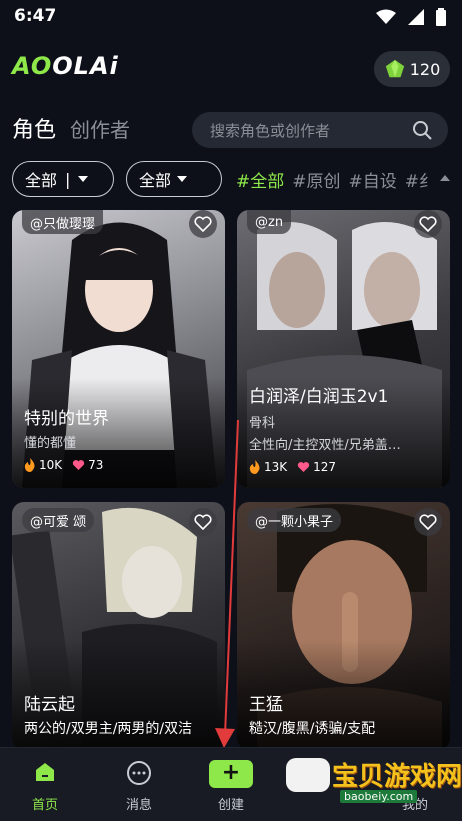  Describe the element at coordinates (420, 179) in the screenshot. I see `tag-more: #纟` at that location.